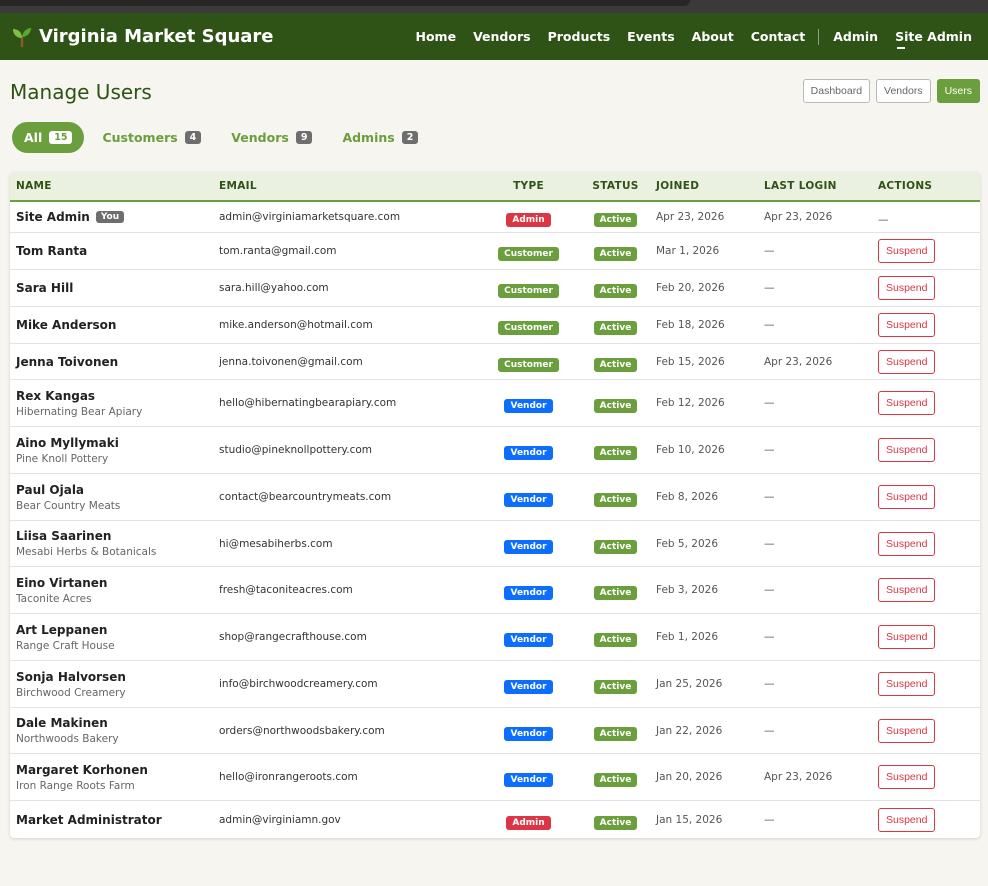 The height and width of the screenshot is (886, 988). What do you see at coordinates (114, 730) in the screenshot?
I see `cell-name: Dale Makinen Northwoods Bakery` at bounding box center [114, 730].